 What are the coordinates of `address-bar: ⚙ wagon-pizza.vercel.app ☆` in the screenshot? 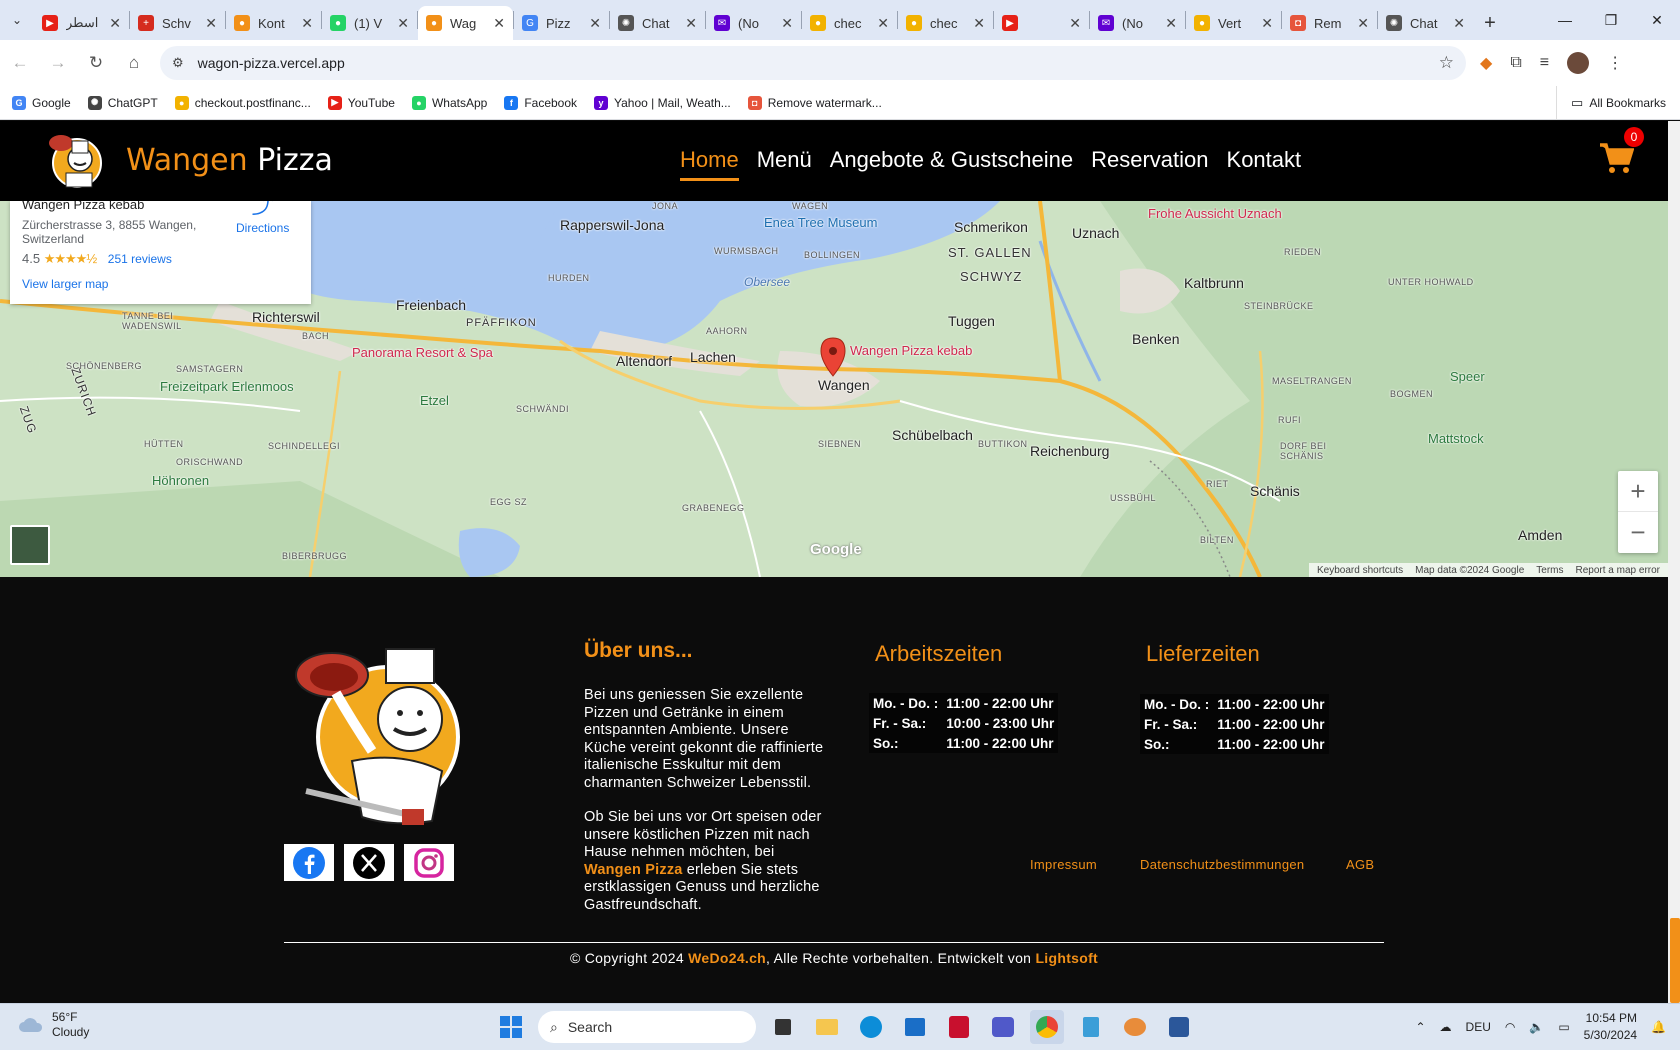 It's located at (813, 63).